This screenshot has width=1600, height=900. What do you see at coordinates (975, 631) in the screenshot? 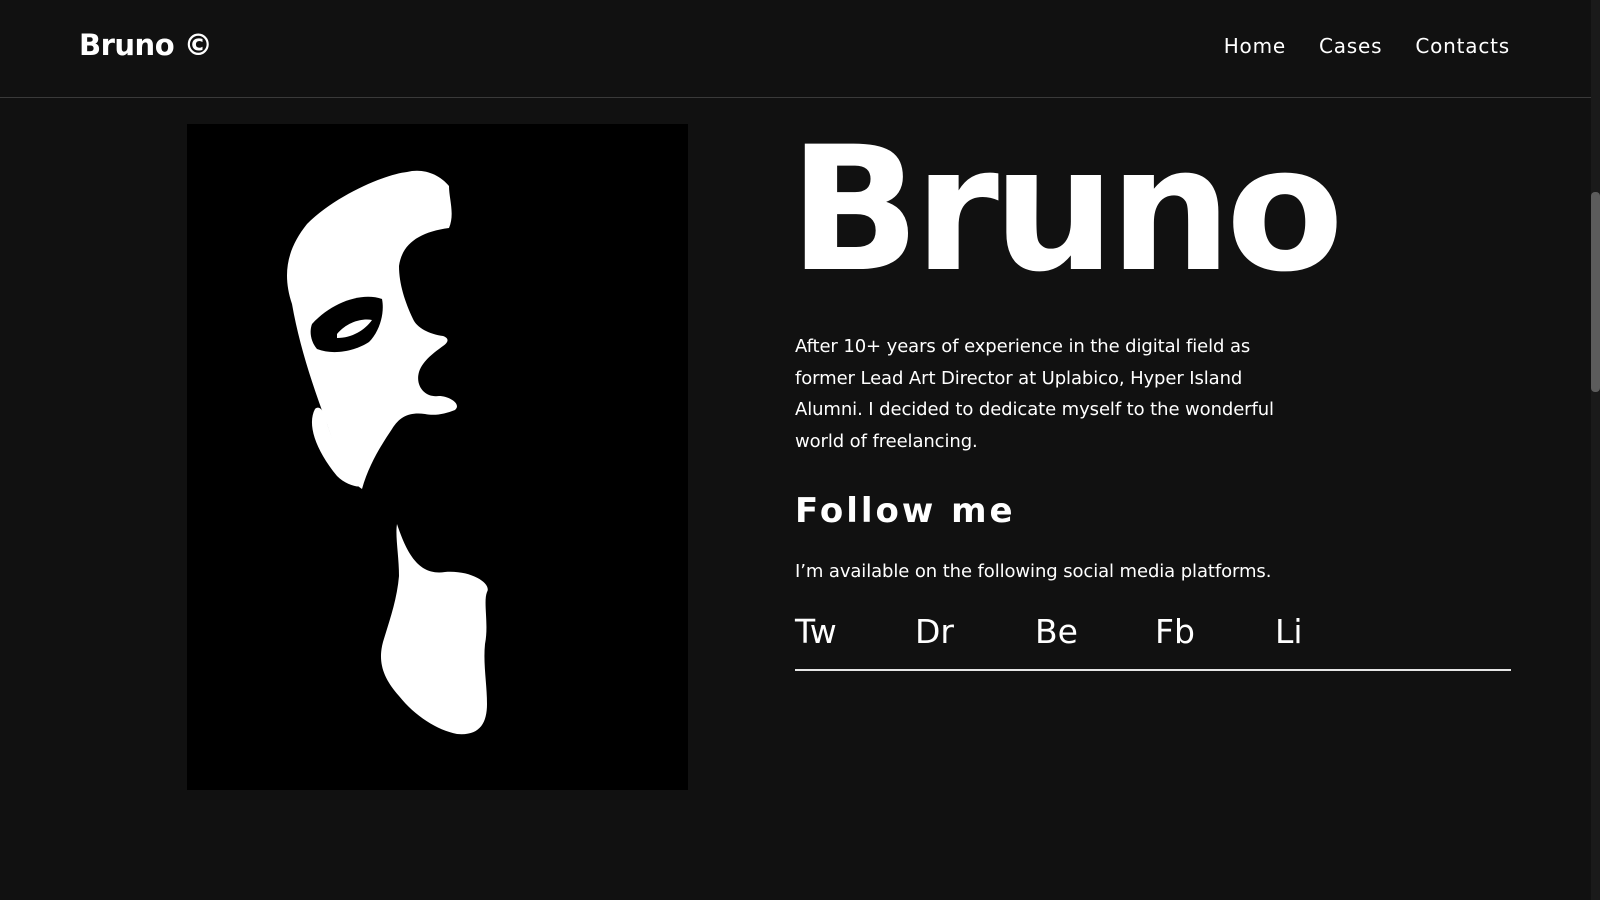
I see `social-dribbble-link: Dr` at bounding box center [975, 631].